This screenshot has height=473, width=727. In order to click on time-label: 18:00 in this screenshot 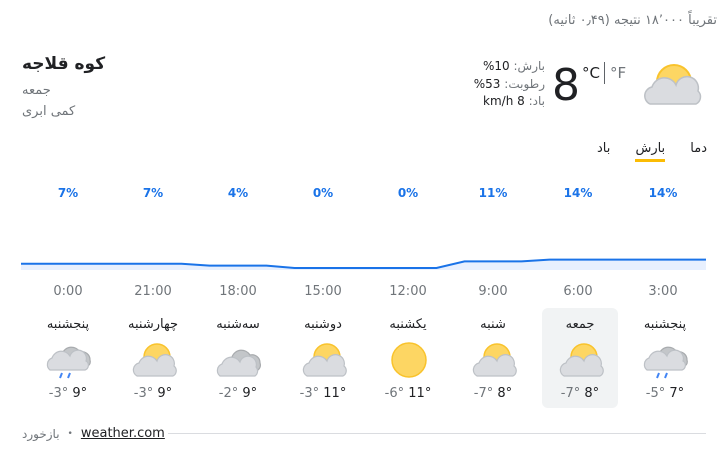, I will do `click(238, 291)`.